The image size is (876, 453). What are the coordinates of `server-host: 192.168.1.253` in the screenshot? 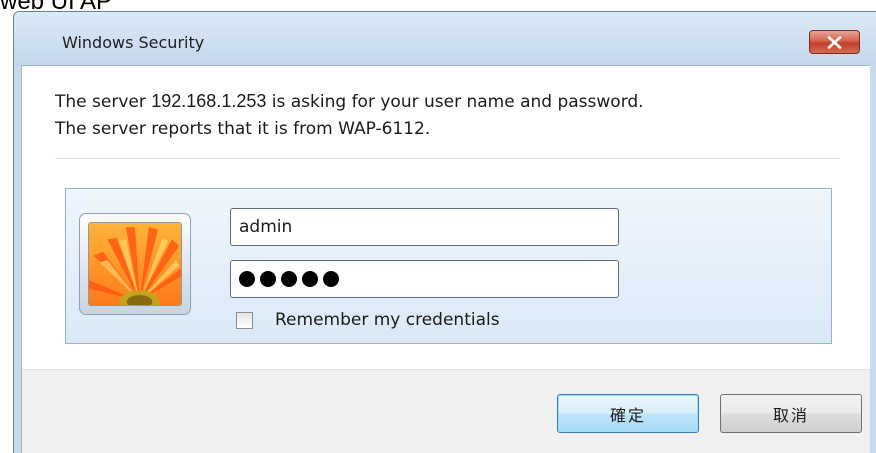 It's located at (209, 101).